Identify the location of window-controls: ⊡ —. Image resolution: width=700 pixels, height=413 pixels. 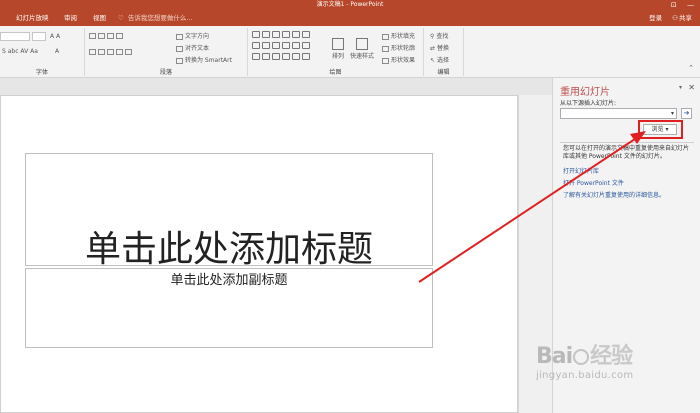
(682, 5).